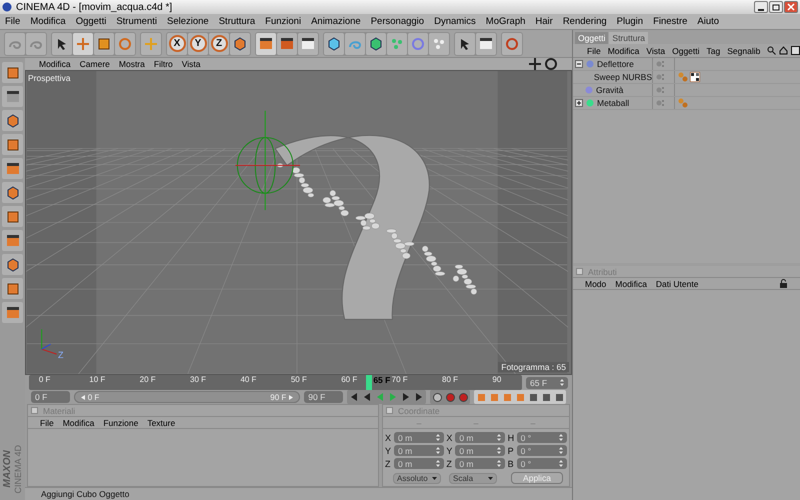  Describe the element at coordinates (713, 51) in the screenshot. I see `menu-item: Tag` at that location.